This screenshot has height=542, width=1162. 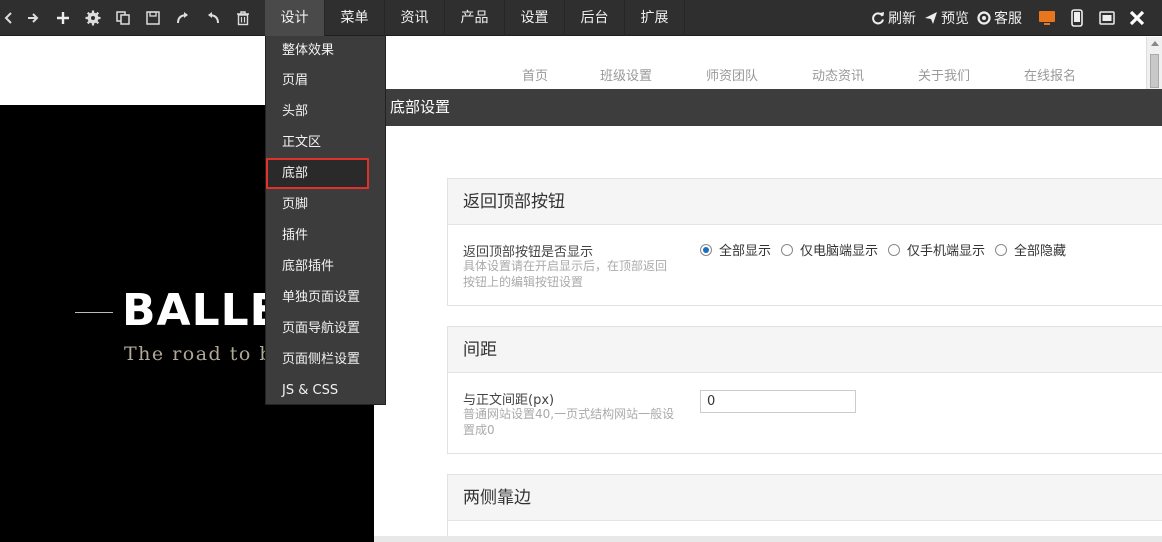 I want to click on top-toolbar: 设计 菜单 资讯 产品 设置 后台 扩展 刷新 预览 客服, so click(x=581, y=18).